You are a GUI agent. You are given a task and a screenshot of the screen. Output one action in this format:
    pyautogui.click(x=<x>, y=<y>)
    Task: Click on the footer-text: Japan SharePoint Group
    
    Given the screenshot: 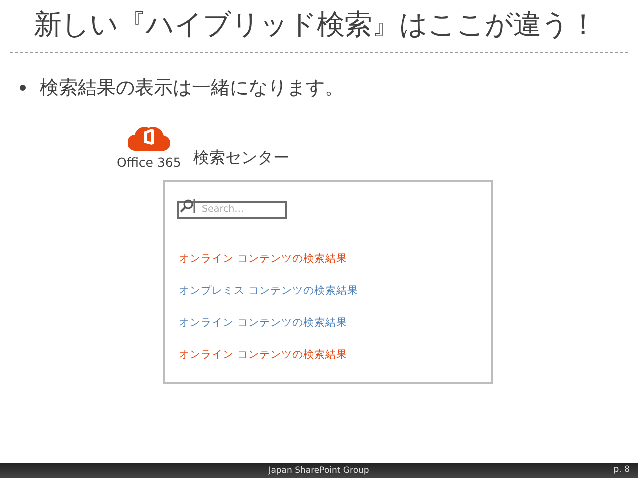 What is the action you would take?
    pyautogui.click(x=319, y=471)
    